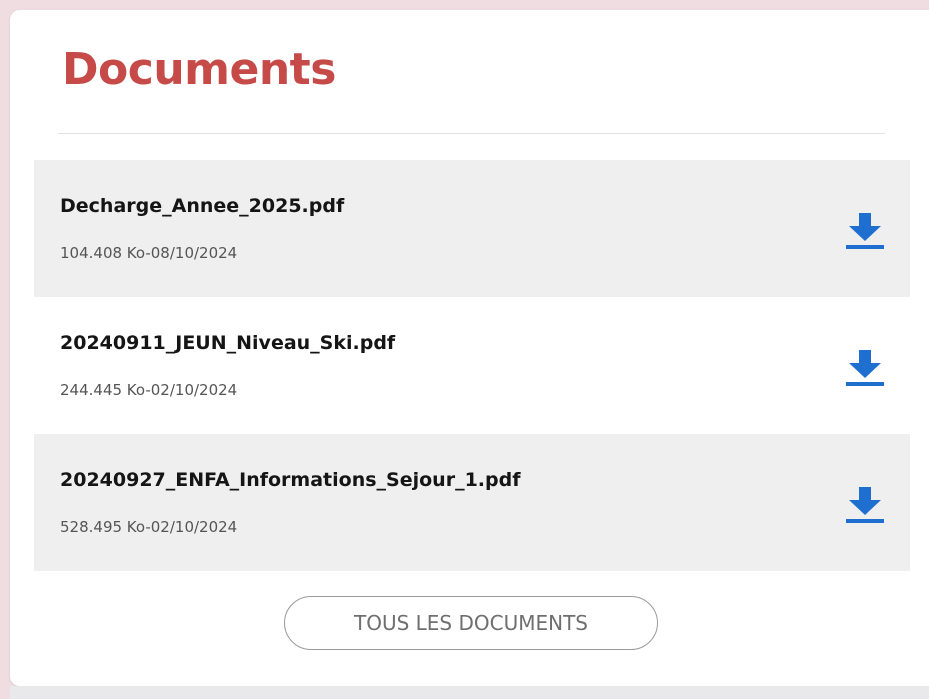  What do you see at coordinates (202, 206) in the screenshot?
I see `document-name: Decharge_Annee_2025.pdf` at bounding box center [202, 206].